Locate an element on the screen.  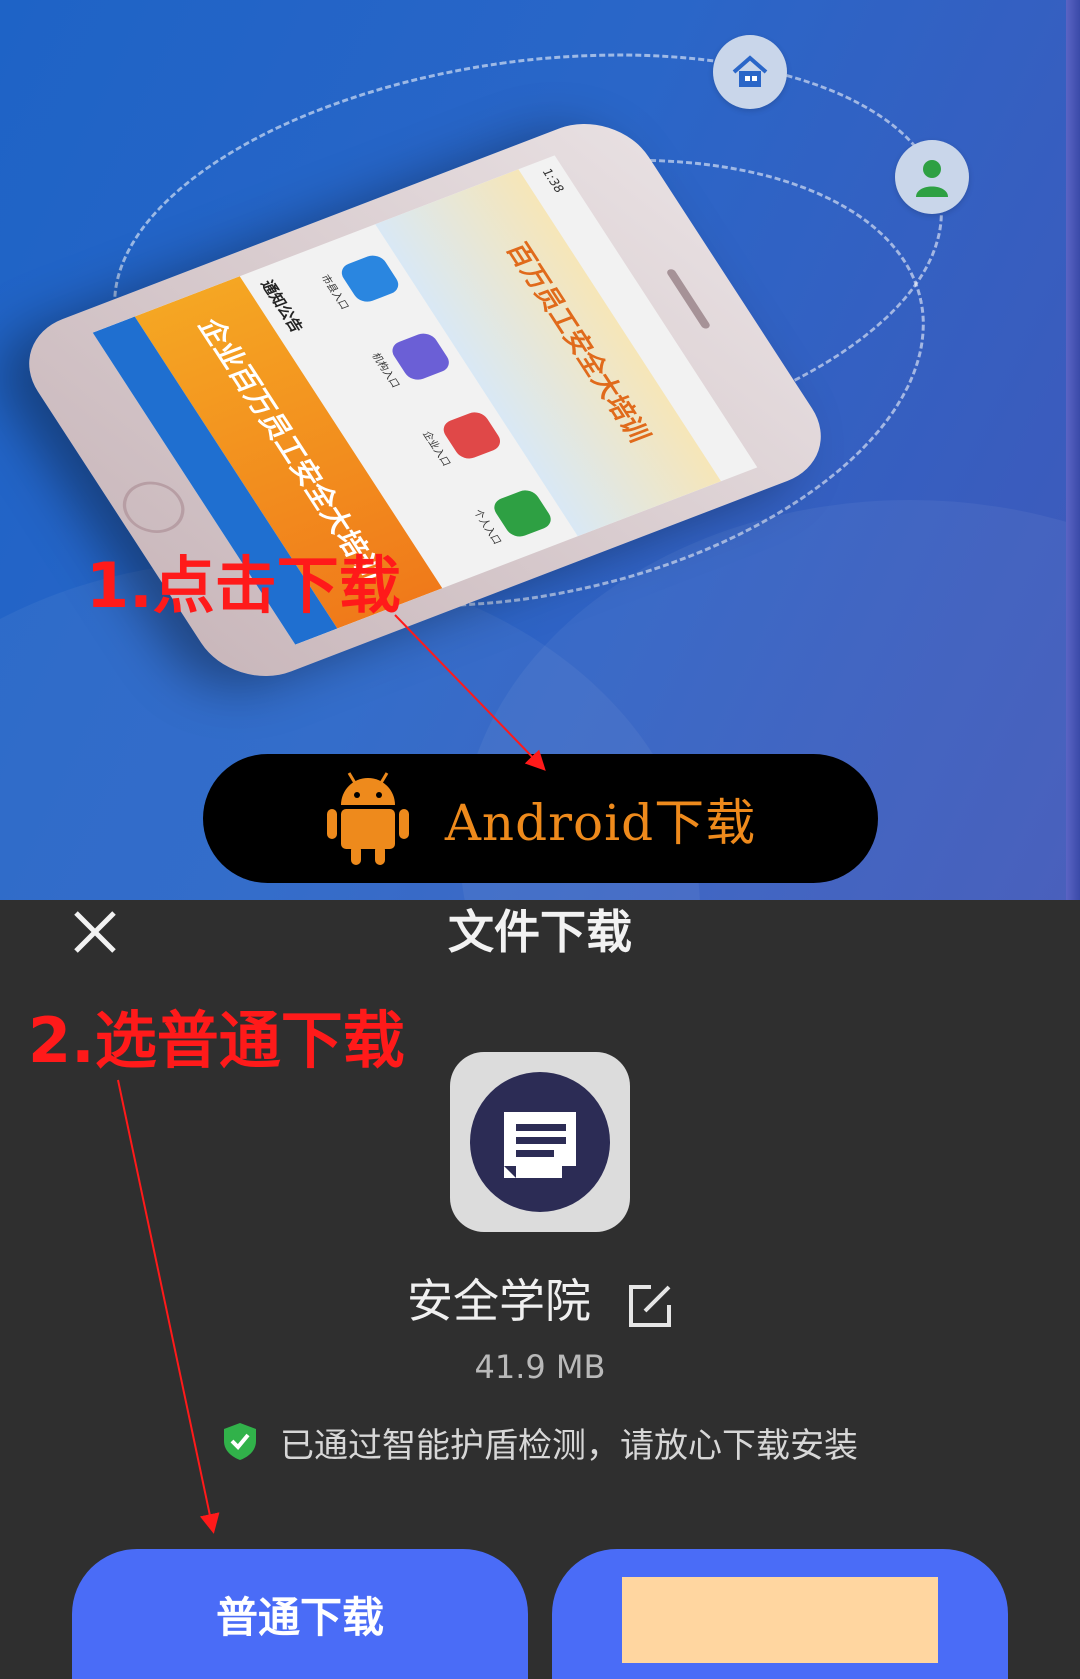
house-icon is located at coordinates (750, 72).